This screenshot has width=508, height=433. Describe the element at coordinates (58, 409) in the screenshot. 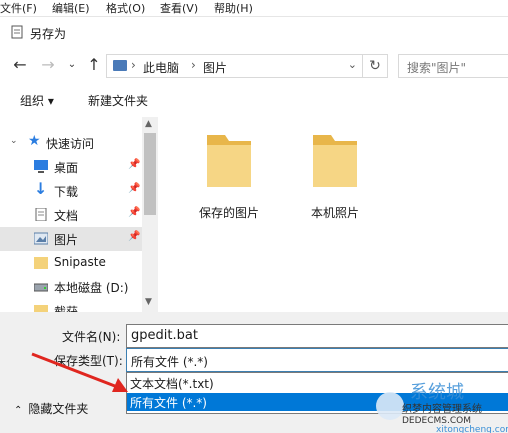

I see `hide-folders-label: 隐藏文件夹` at that location.